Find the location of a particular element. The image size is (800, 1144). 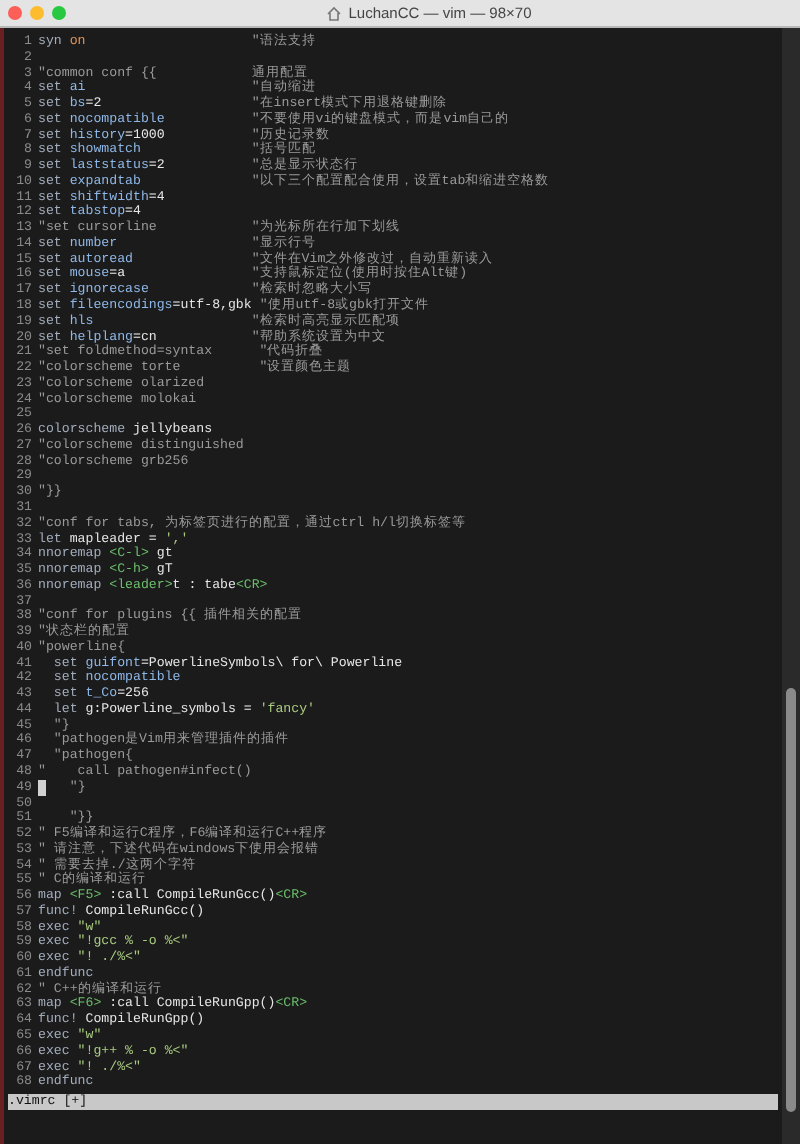

minimize-button is located at coordinates (37, 13).